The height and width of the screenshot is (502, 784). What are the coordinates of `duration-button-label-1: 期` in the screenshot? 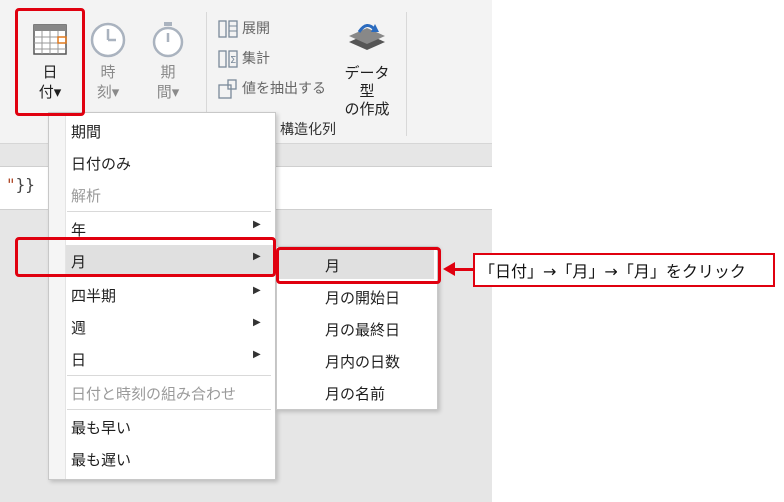 It's located at (168, 72).